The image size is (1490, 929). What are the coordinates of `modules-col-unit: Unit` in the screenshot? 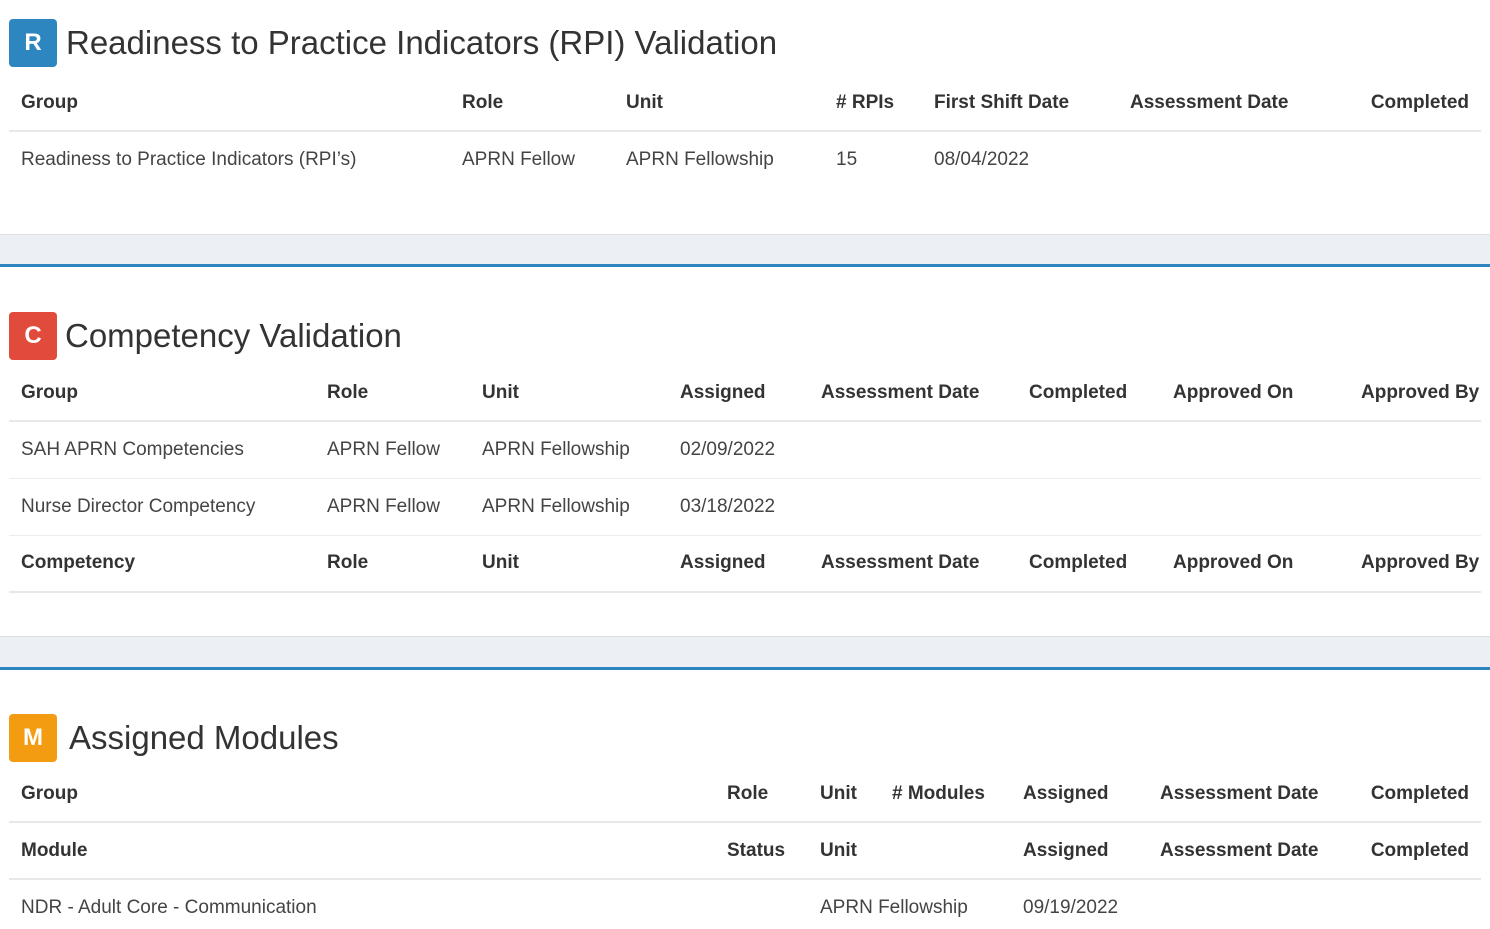 It's located at (844, 795).